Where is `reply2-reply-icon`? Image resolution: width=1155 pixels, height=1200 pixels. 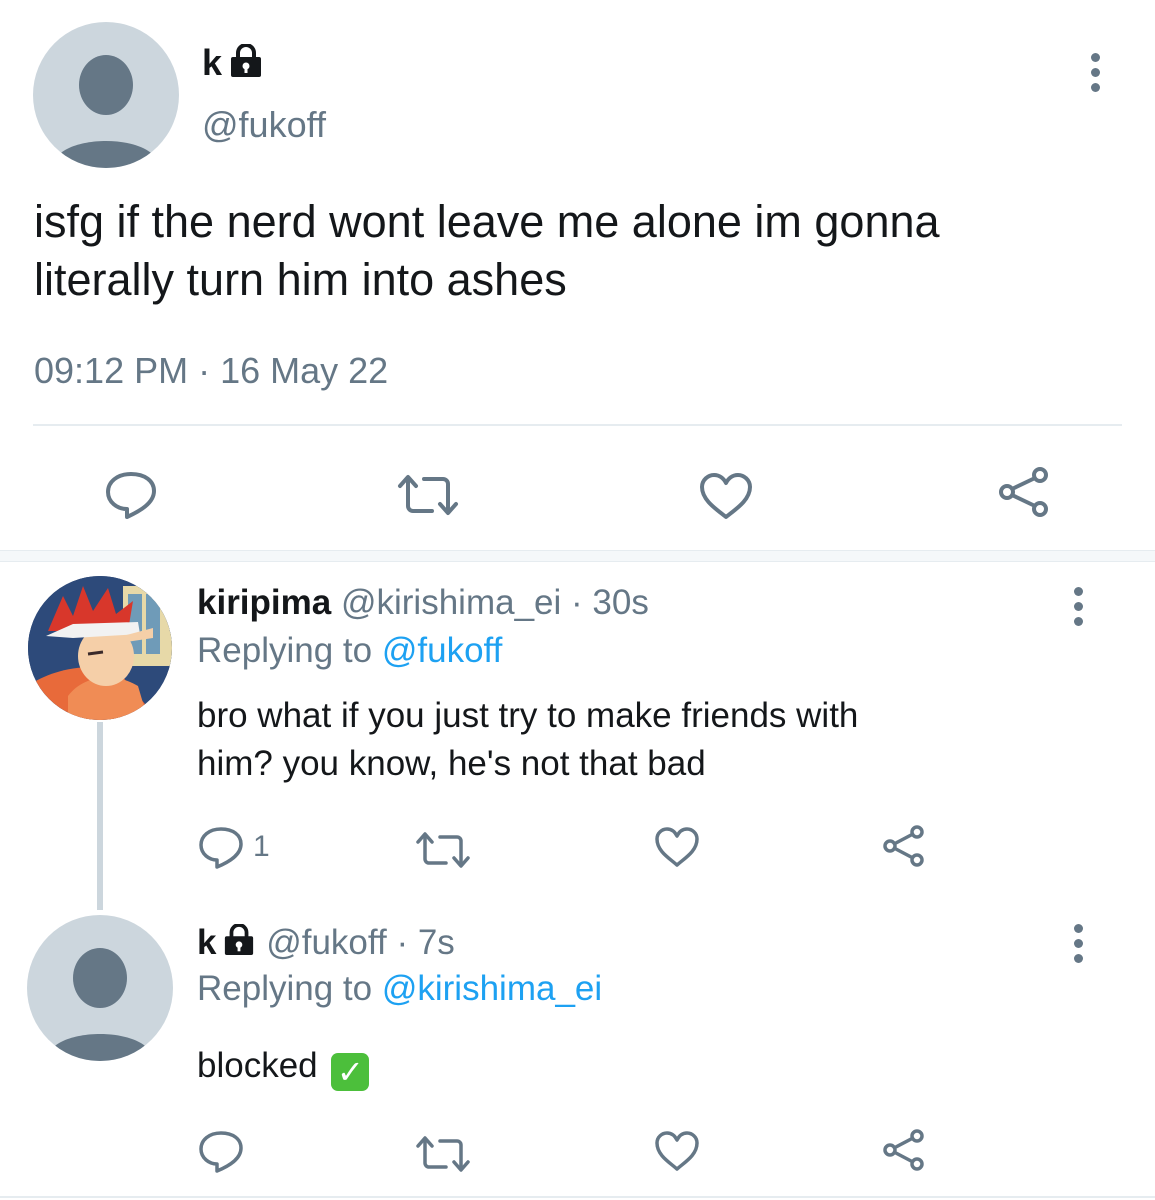
reply2-reply-icon is located at coordinates (221, 1152).